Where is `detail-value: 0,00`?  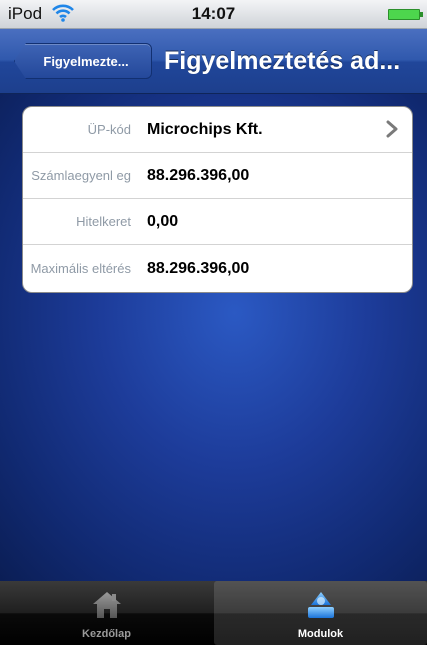 detail-value: 0,00 is located at coordinates (163, 221).